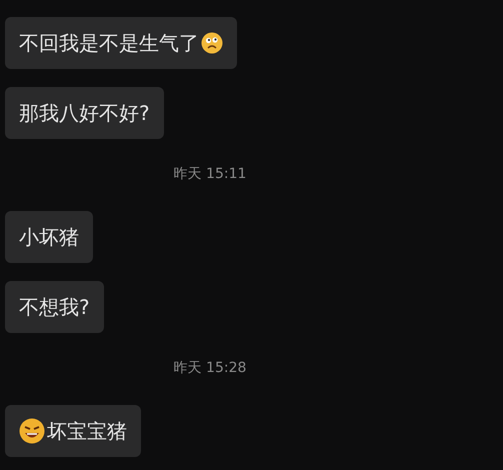 The height and width of the screenshot is (470, 503). What do you see at coordinates (49, 237) in the screenshot?
I see `message-text: 小坏猪` at bounding box center [49, 237].